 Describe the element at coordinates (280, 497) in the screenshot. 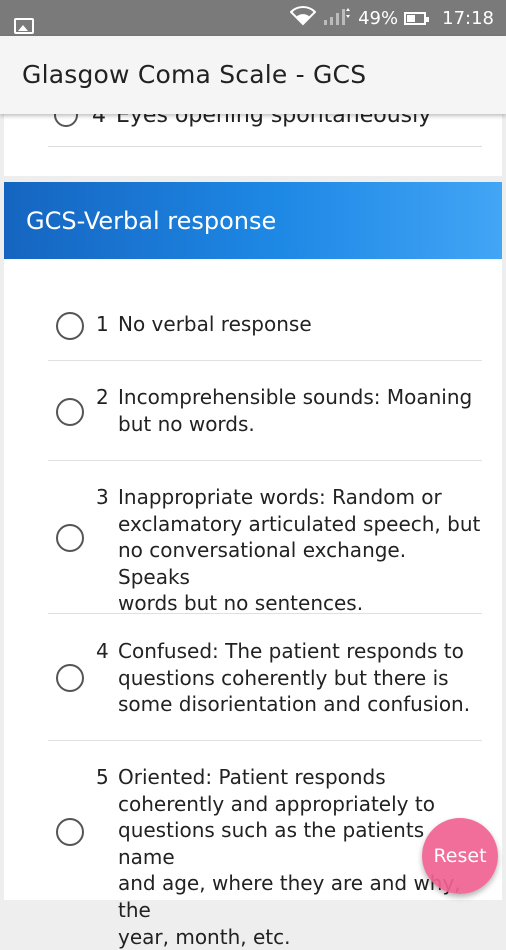

I see `option-line: Inappropriate words: Random or` at that location.